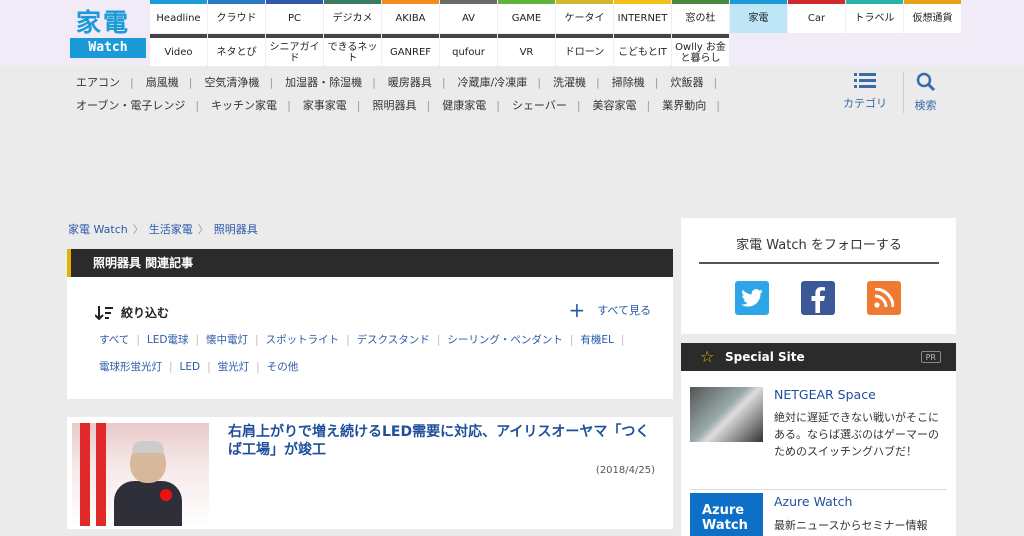 This screenshot has width=1024, height=536. What do you see at coordinates (539, 105) in the screenshot?
I see `category-link: シェーバー` at bounding box center [539, 105].